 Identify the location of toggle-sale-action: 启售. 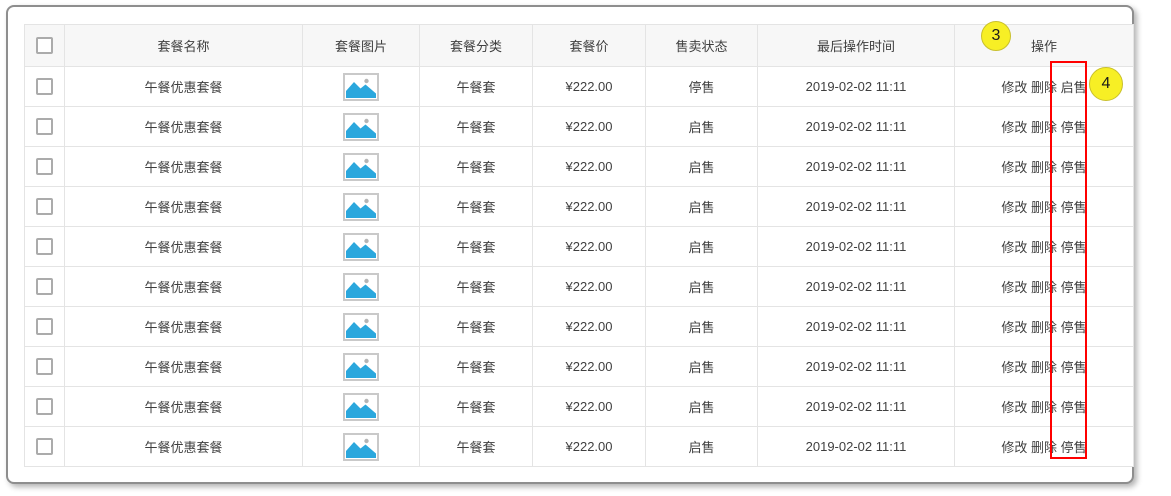
(1074, 87).